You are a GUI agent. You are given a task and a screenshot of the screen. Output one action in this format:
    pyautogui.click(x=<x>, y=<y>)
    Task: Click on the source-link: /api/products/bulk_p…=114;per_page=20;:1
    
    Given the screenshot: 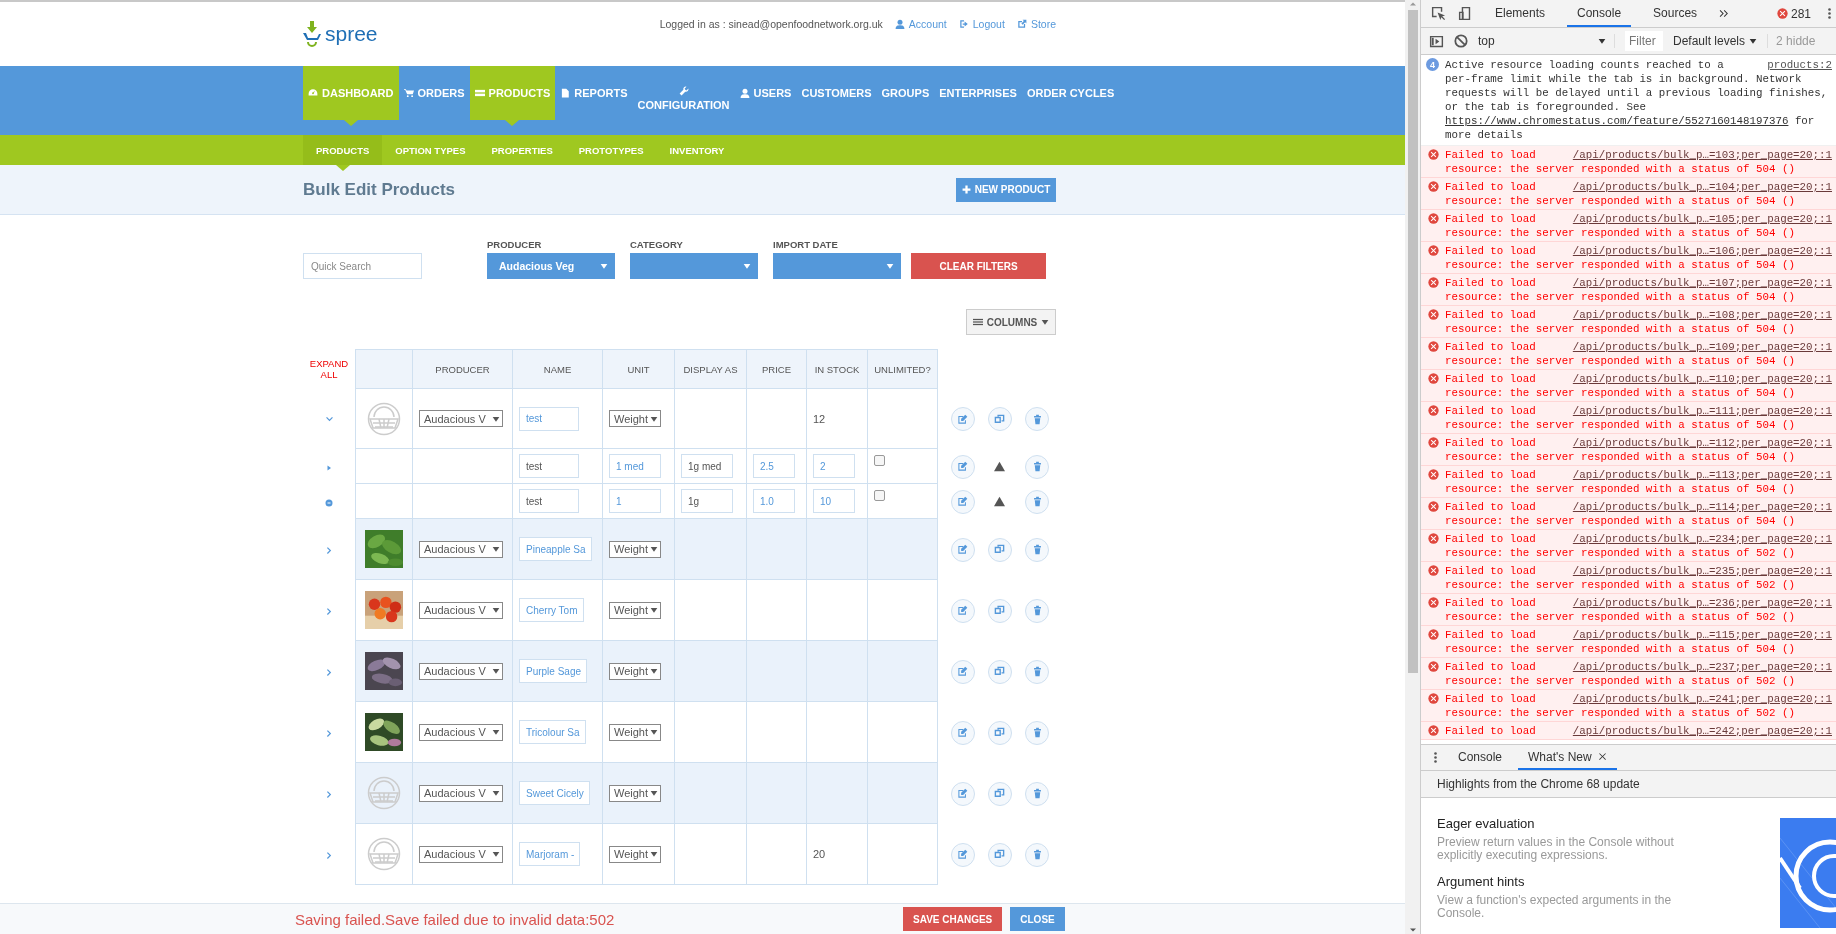 What is the action you would take?
    pyautogui.click(x=1702, y=507)
    